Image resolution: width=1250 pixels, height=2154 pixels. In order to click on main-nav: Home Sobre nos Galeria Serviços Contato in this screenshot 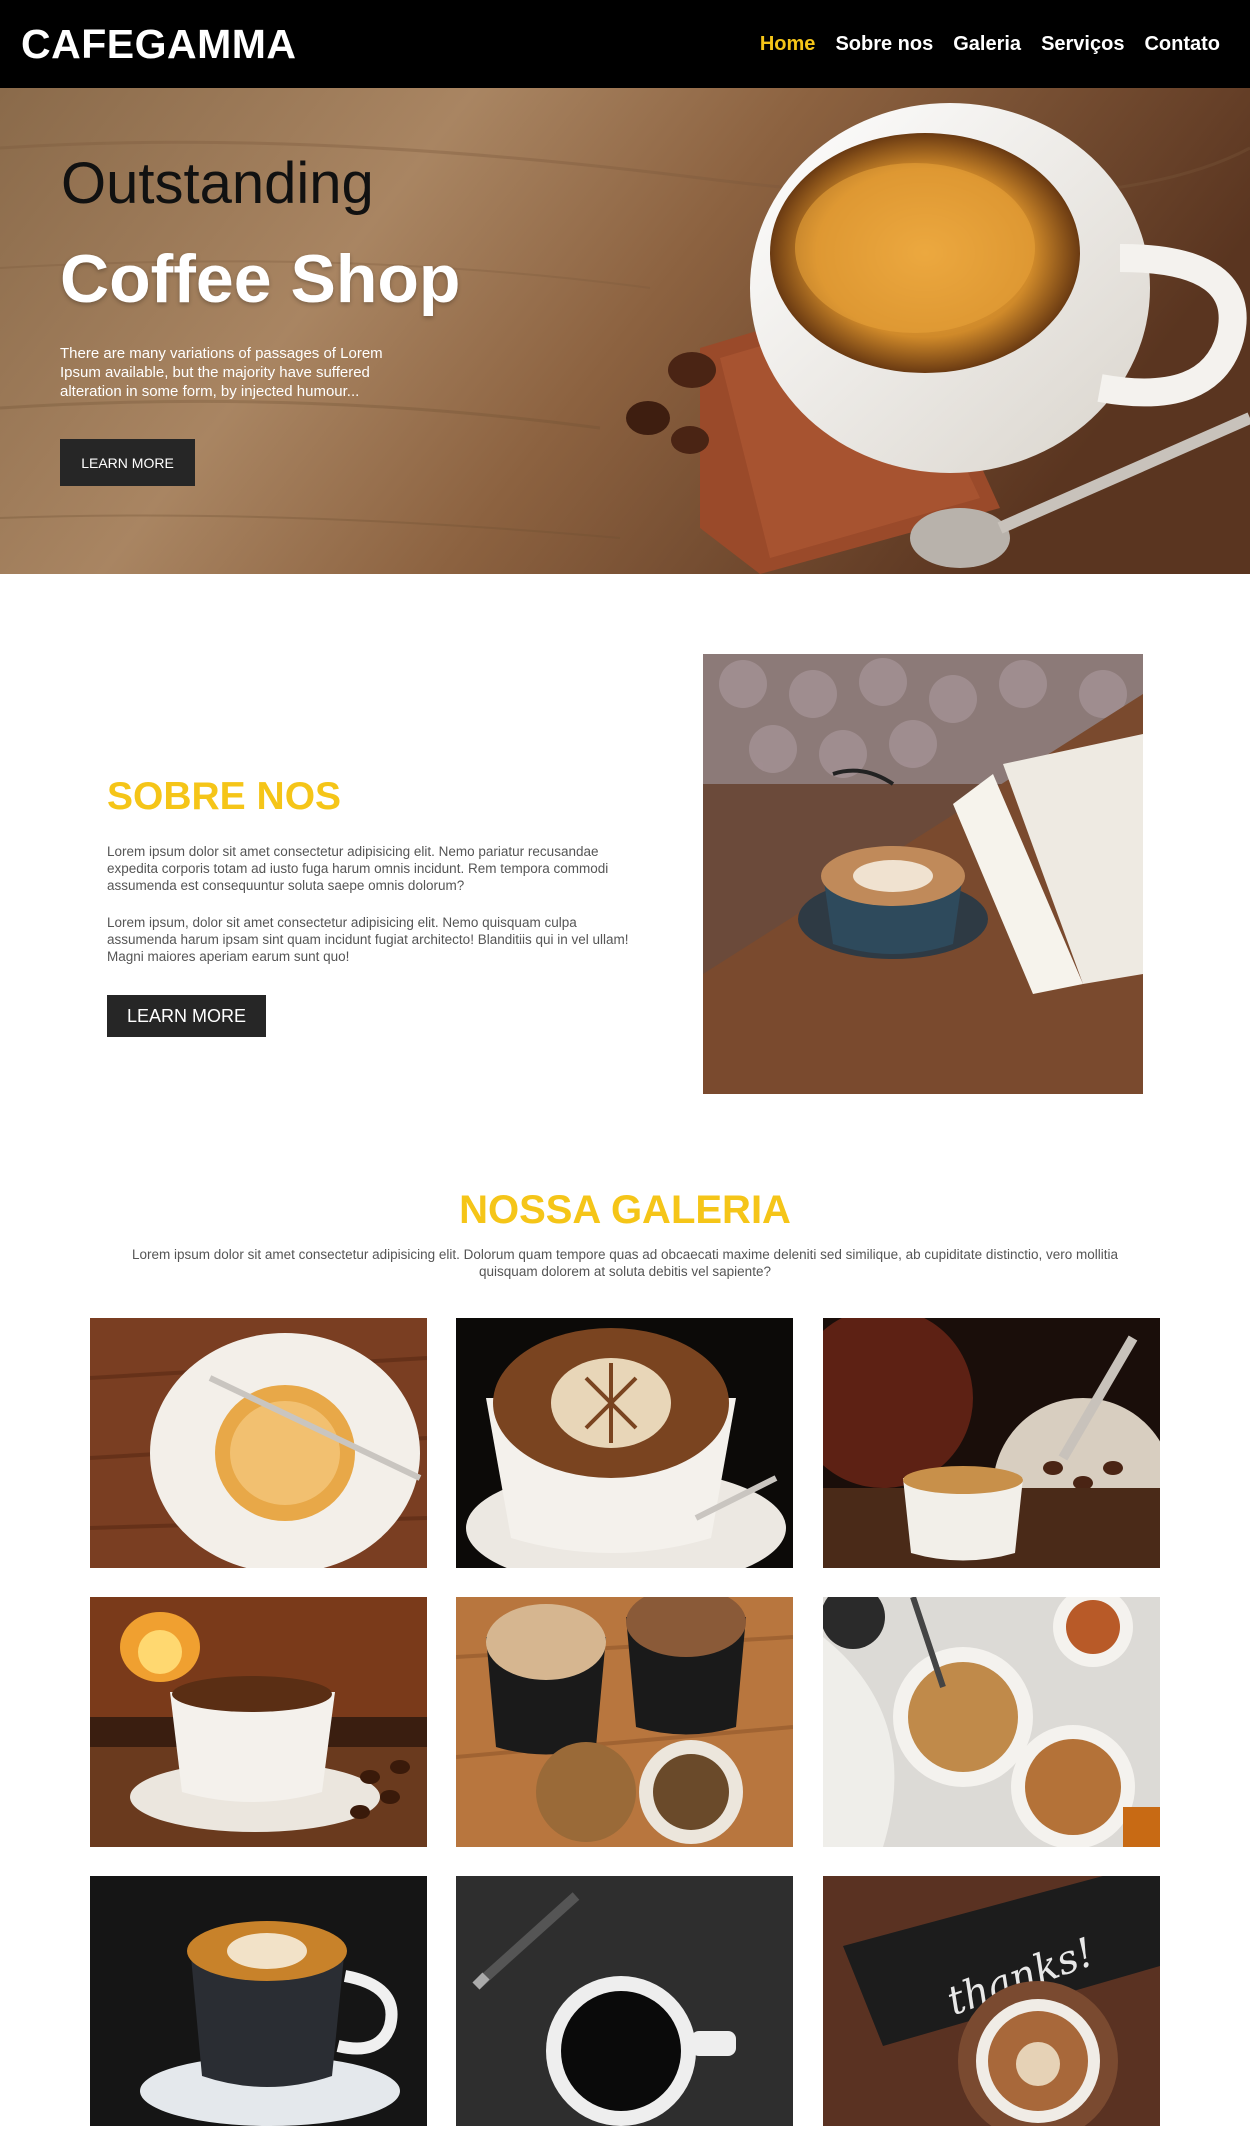, I will do `click(980, 44)`.